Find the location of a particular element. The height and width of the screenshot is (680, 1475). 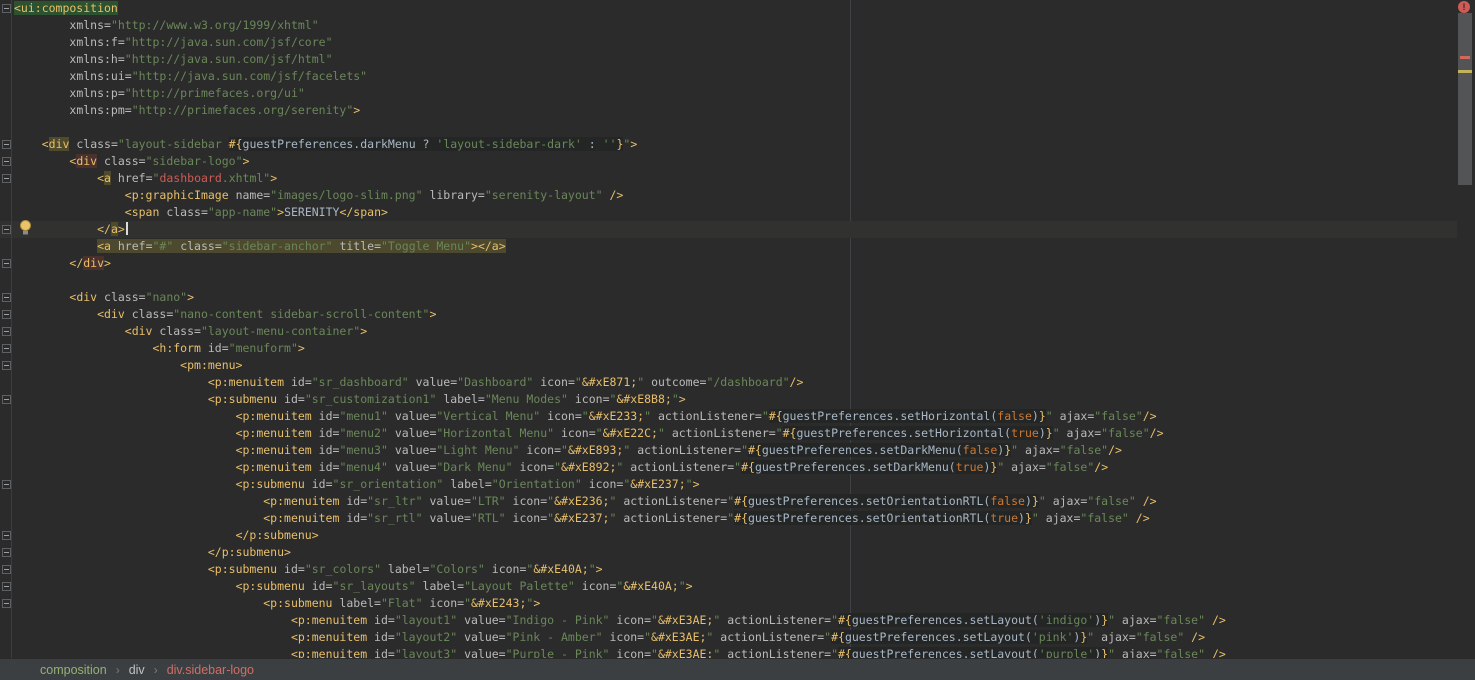

code-line: <ui:composition is located at coordinates (728, 8).